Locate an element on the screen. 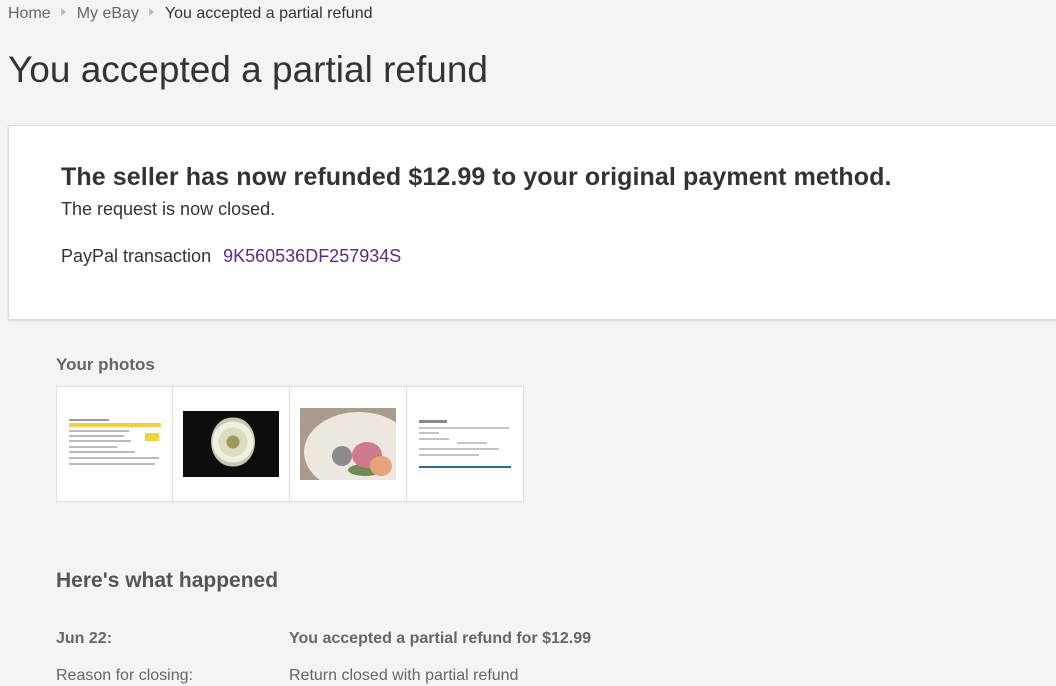 The width and height of the screenshot is (1056, 686). plate-photo-image is located at coordinates (348, 444).